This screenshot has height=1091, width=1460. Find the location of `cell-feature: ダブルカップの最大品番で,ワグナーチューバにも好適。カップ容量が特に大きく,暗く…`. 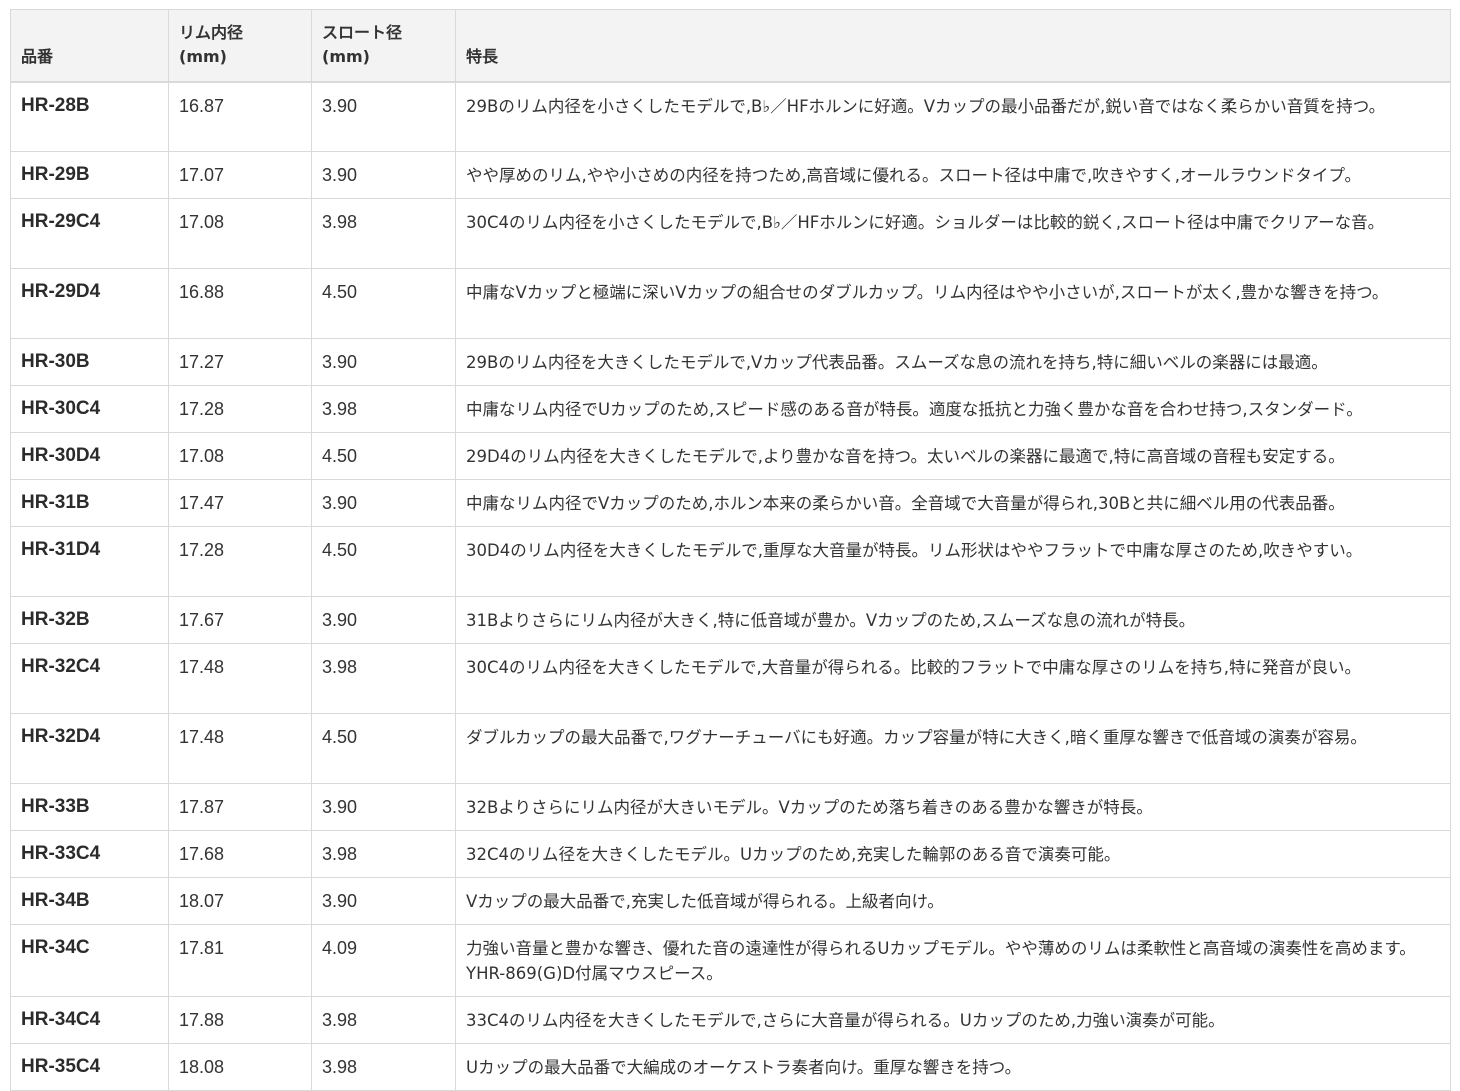

cell-feature: ダブルカップの最大品番で,ワグナーチューバにも好適。カップ容量が特に大きく,暗く… is located at coordinates (953, 748).